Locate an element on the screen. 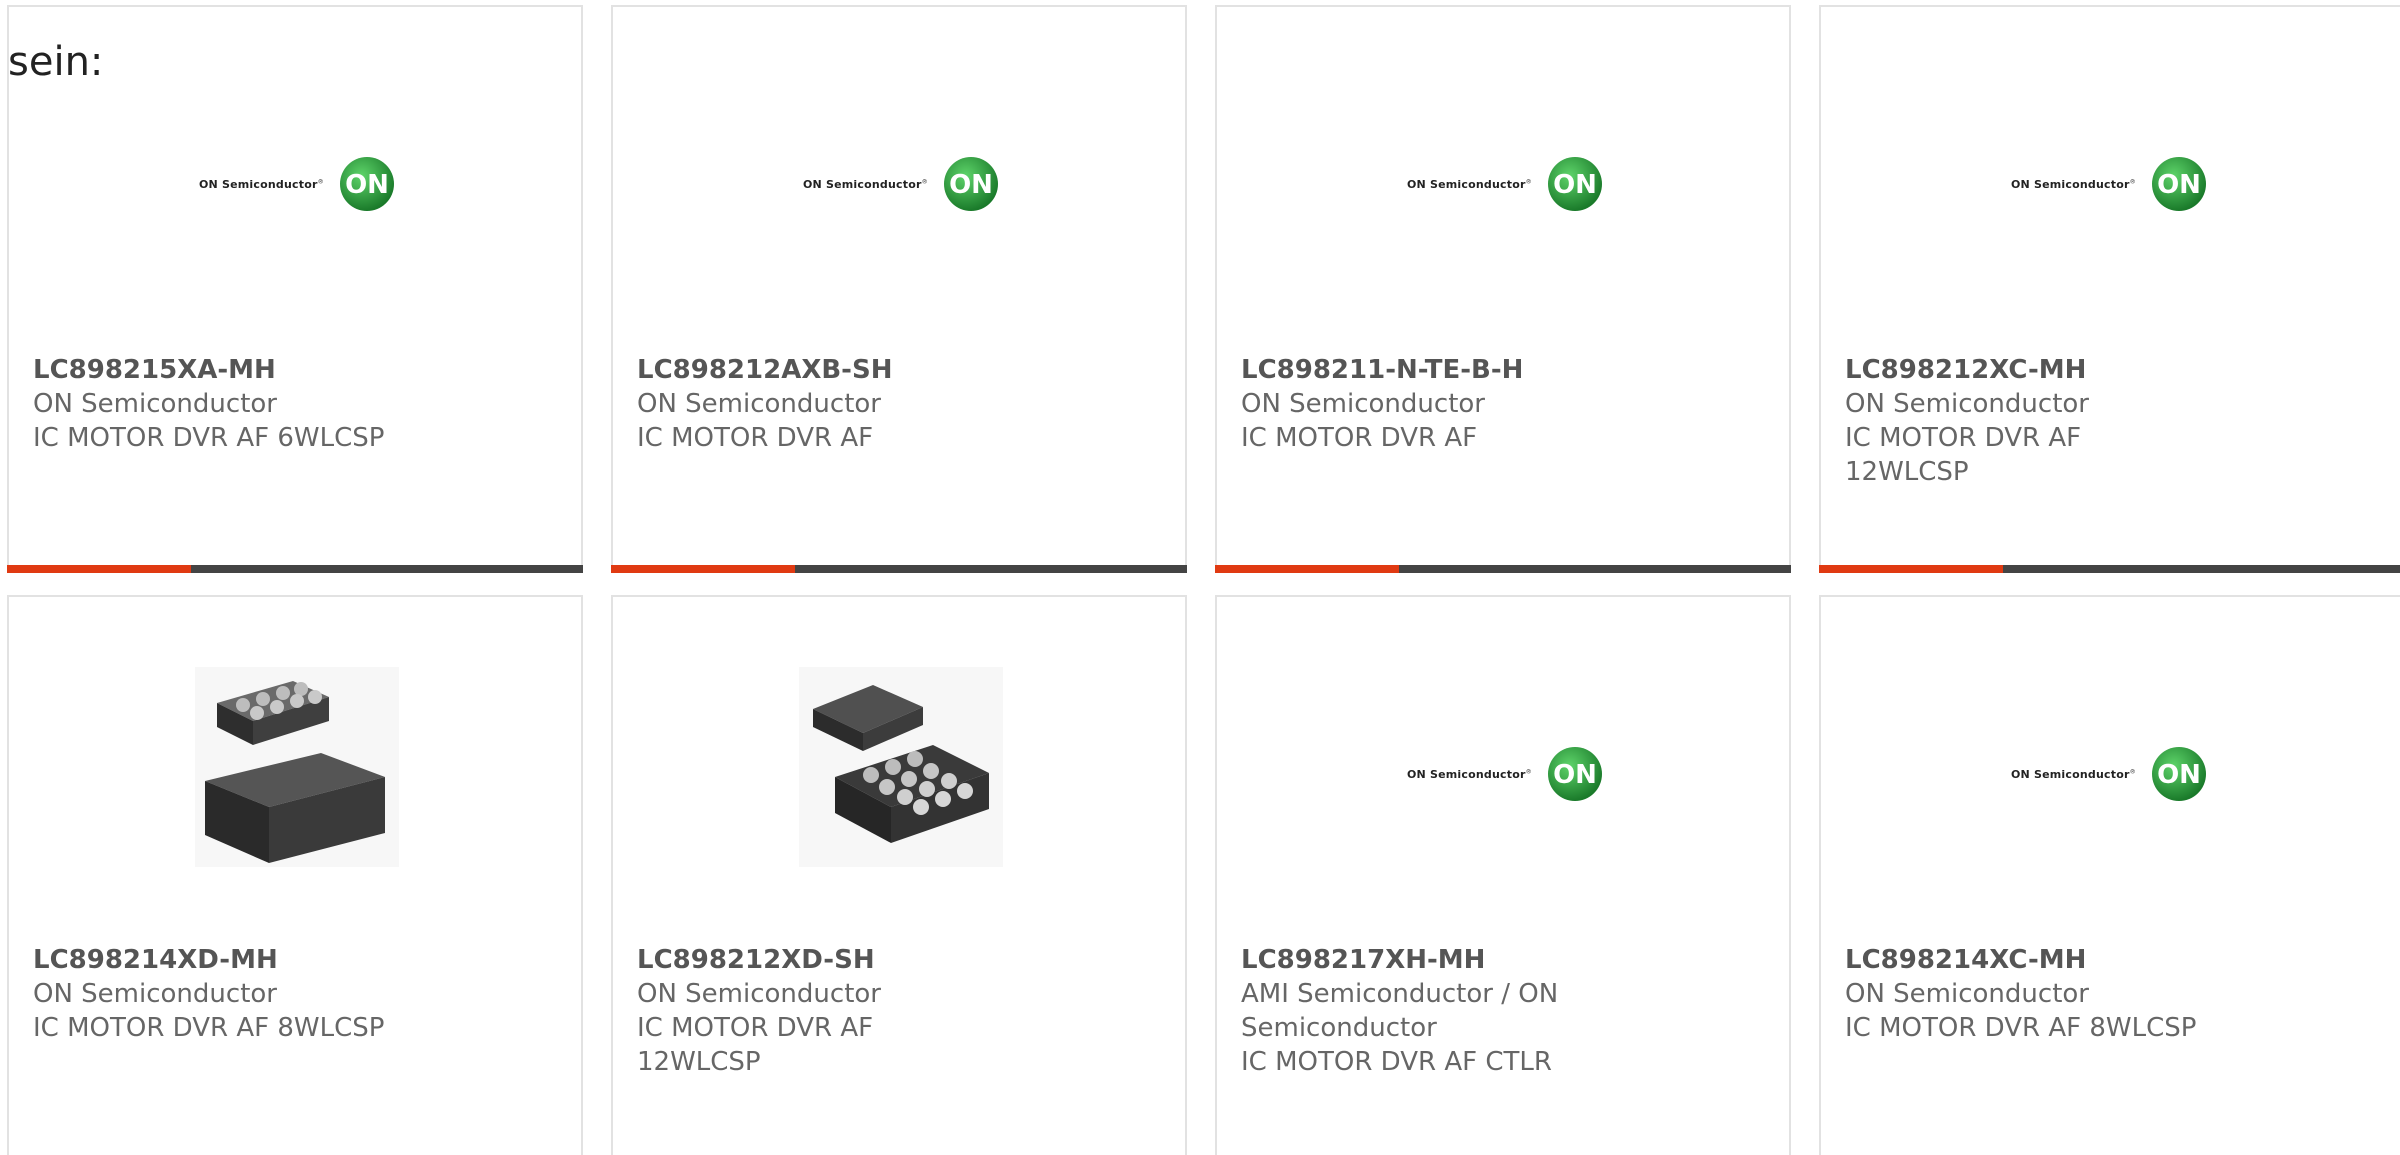  description: IC MOTOR DVR AF CTLR is located at coordinates (1396, 1062).